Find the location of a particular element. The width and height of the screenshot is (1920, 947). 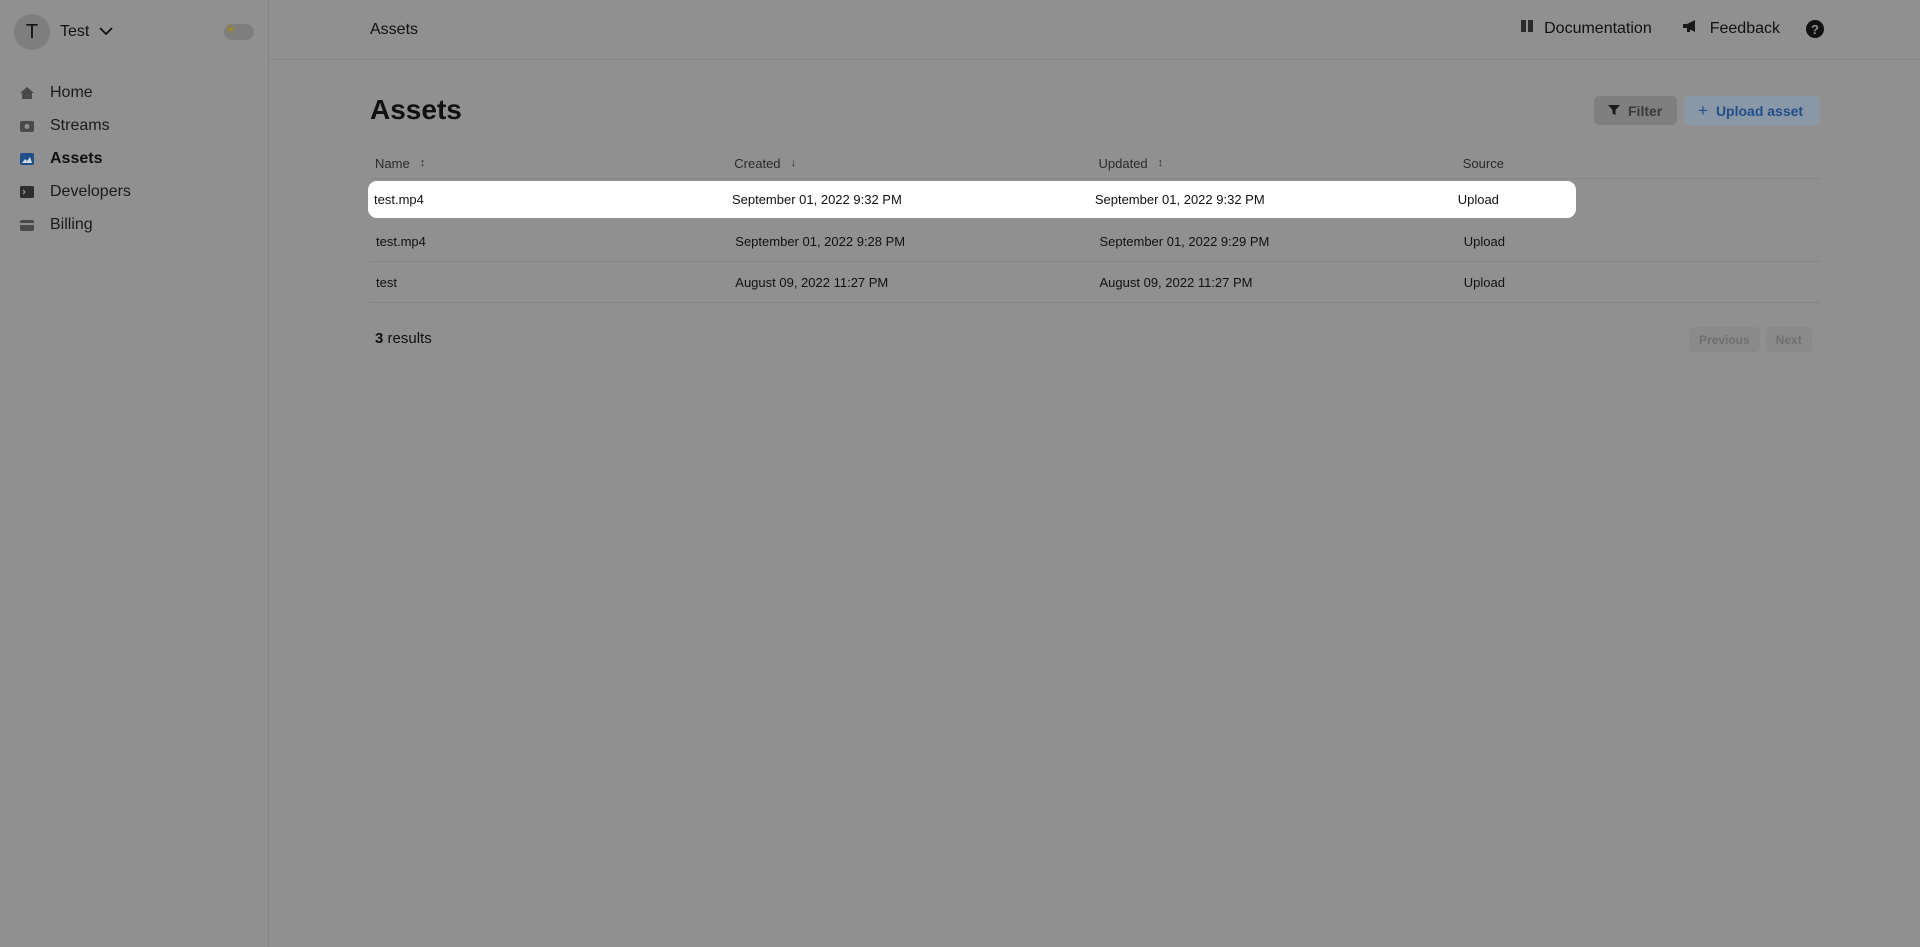

sidebar-item-home: Home is located at coordinates (74, 92).